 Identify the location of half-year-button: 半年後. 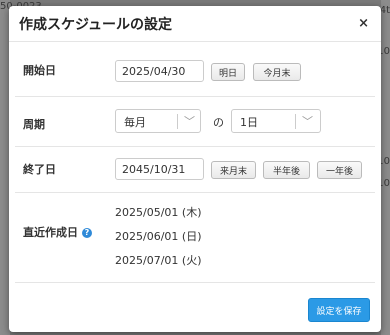
(286, 170).